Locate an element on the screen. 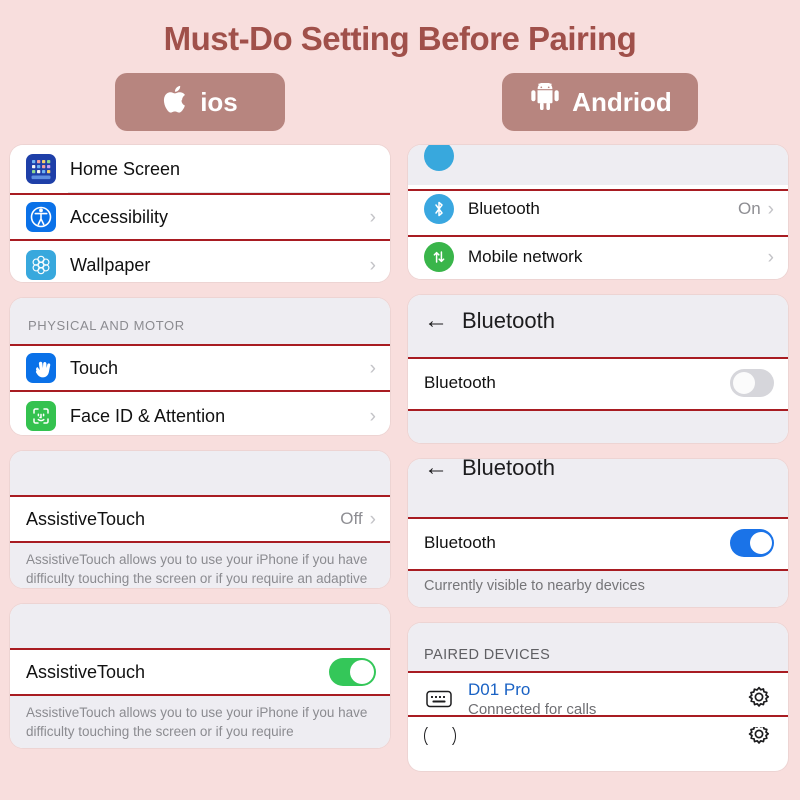  android-row-paired-device: D01 Pro Connected for calls is located at coordinates (598, 699).